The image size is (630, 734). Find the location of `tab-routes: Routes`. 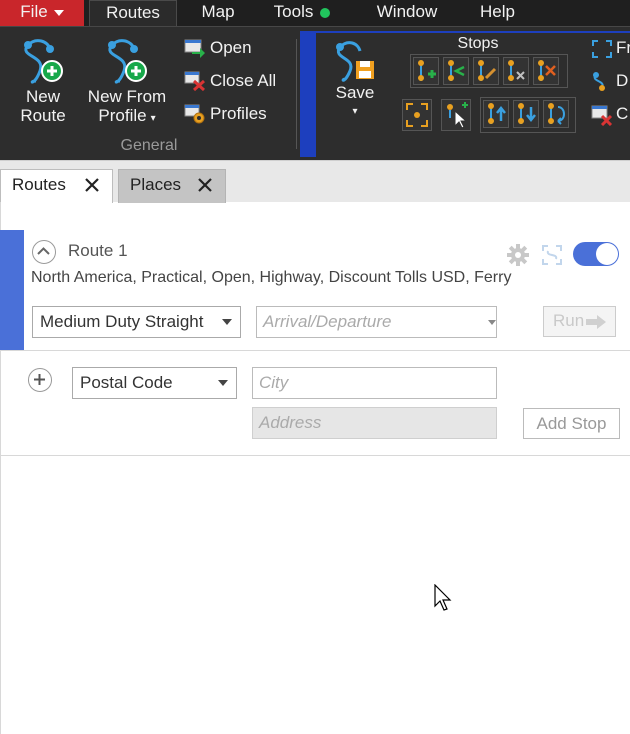

tab-routes: Routes is located at coordinates (56, 186).